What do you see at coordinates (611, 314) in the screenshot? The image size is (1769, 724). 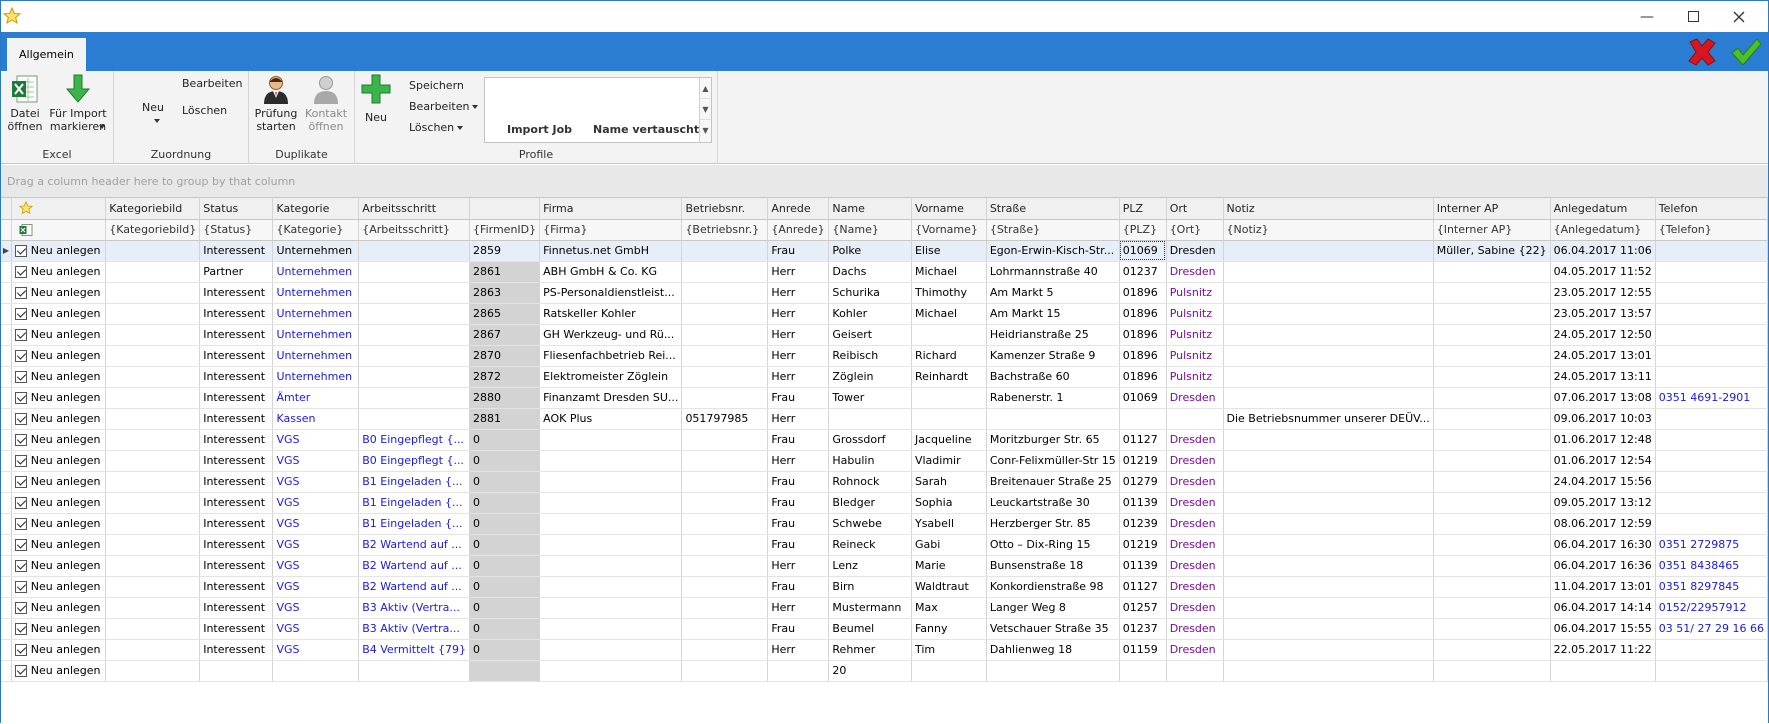 I see `cell-firma: Ratskeller Kohler` at bounding box center [611, 314].